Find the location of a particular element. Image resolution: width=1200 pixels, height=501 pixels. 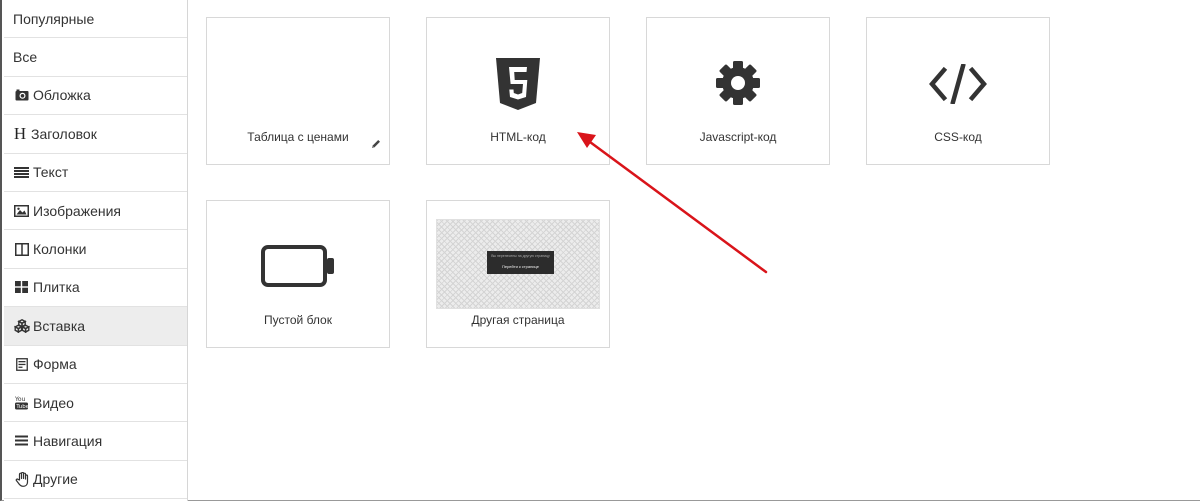

text-lines-icon is located at coordinates (21, 172).